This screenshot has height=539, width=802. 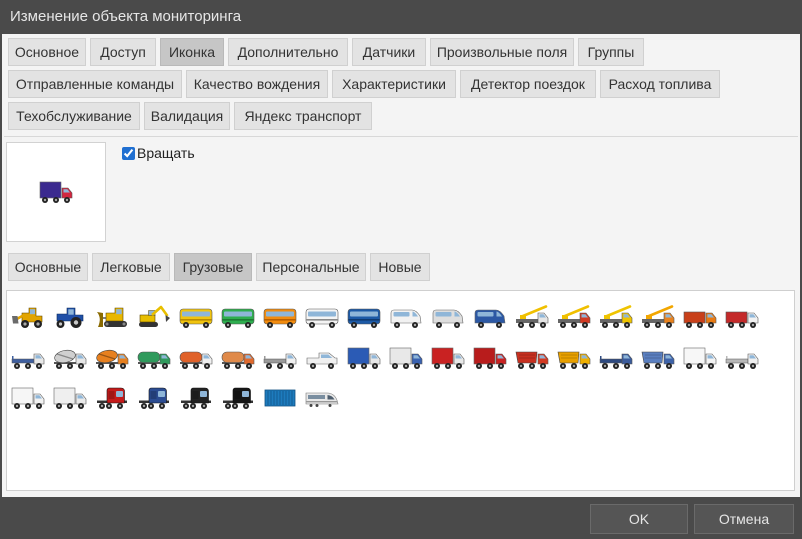 What do you see at coordinates (213, 267) in the screenshot?
I see `icon-category-trucks: Грузовые` at bounding box center [213, 267].